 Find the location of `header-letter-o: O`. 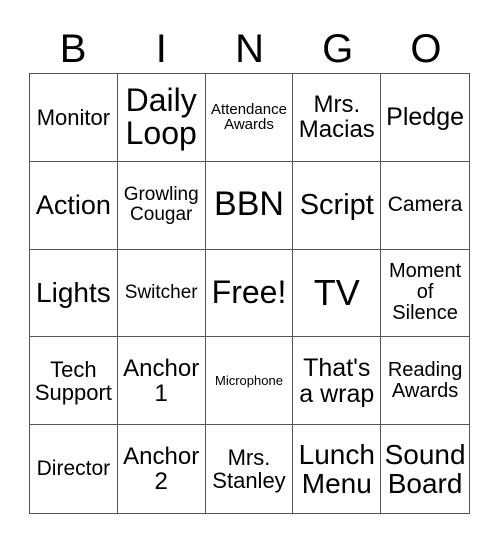

header-letter-o: O is located at coordinates (426, 49).